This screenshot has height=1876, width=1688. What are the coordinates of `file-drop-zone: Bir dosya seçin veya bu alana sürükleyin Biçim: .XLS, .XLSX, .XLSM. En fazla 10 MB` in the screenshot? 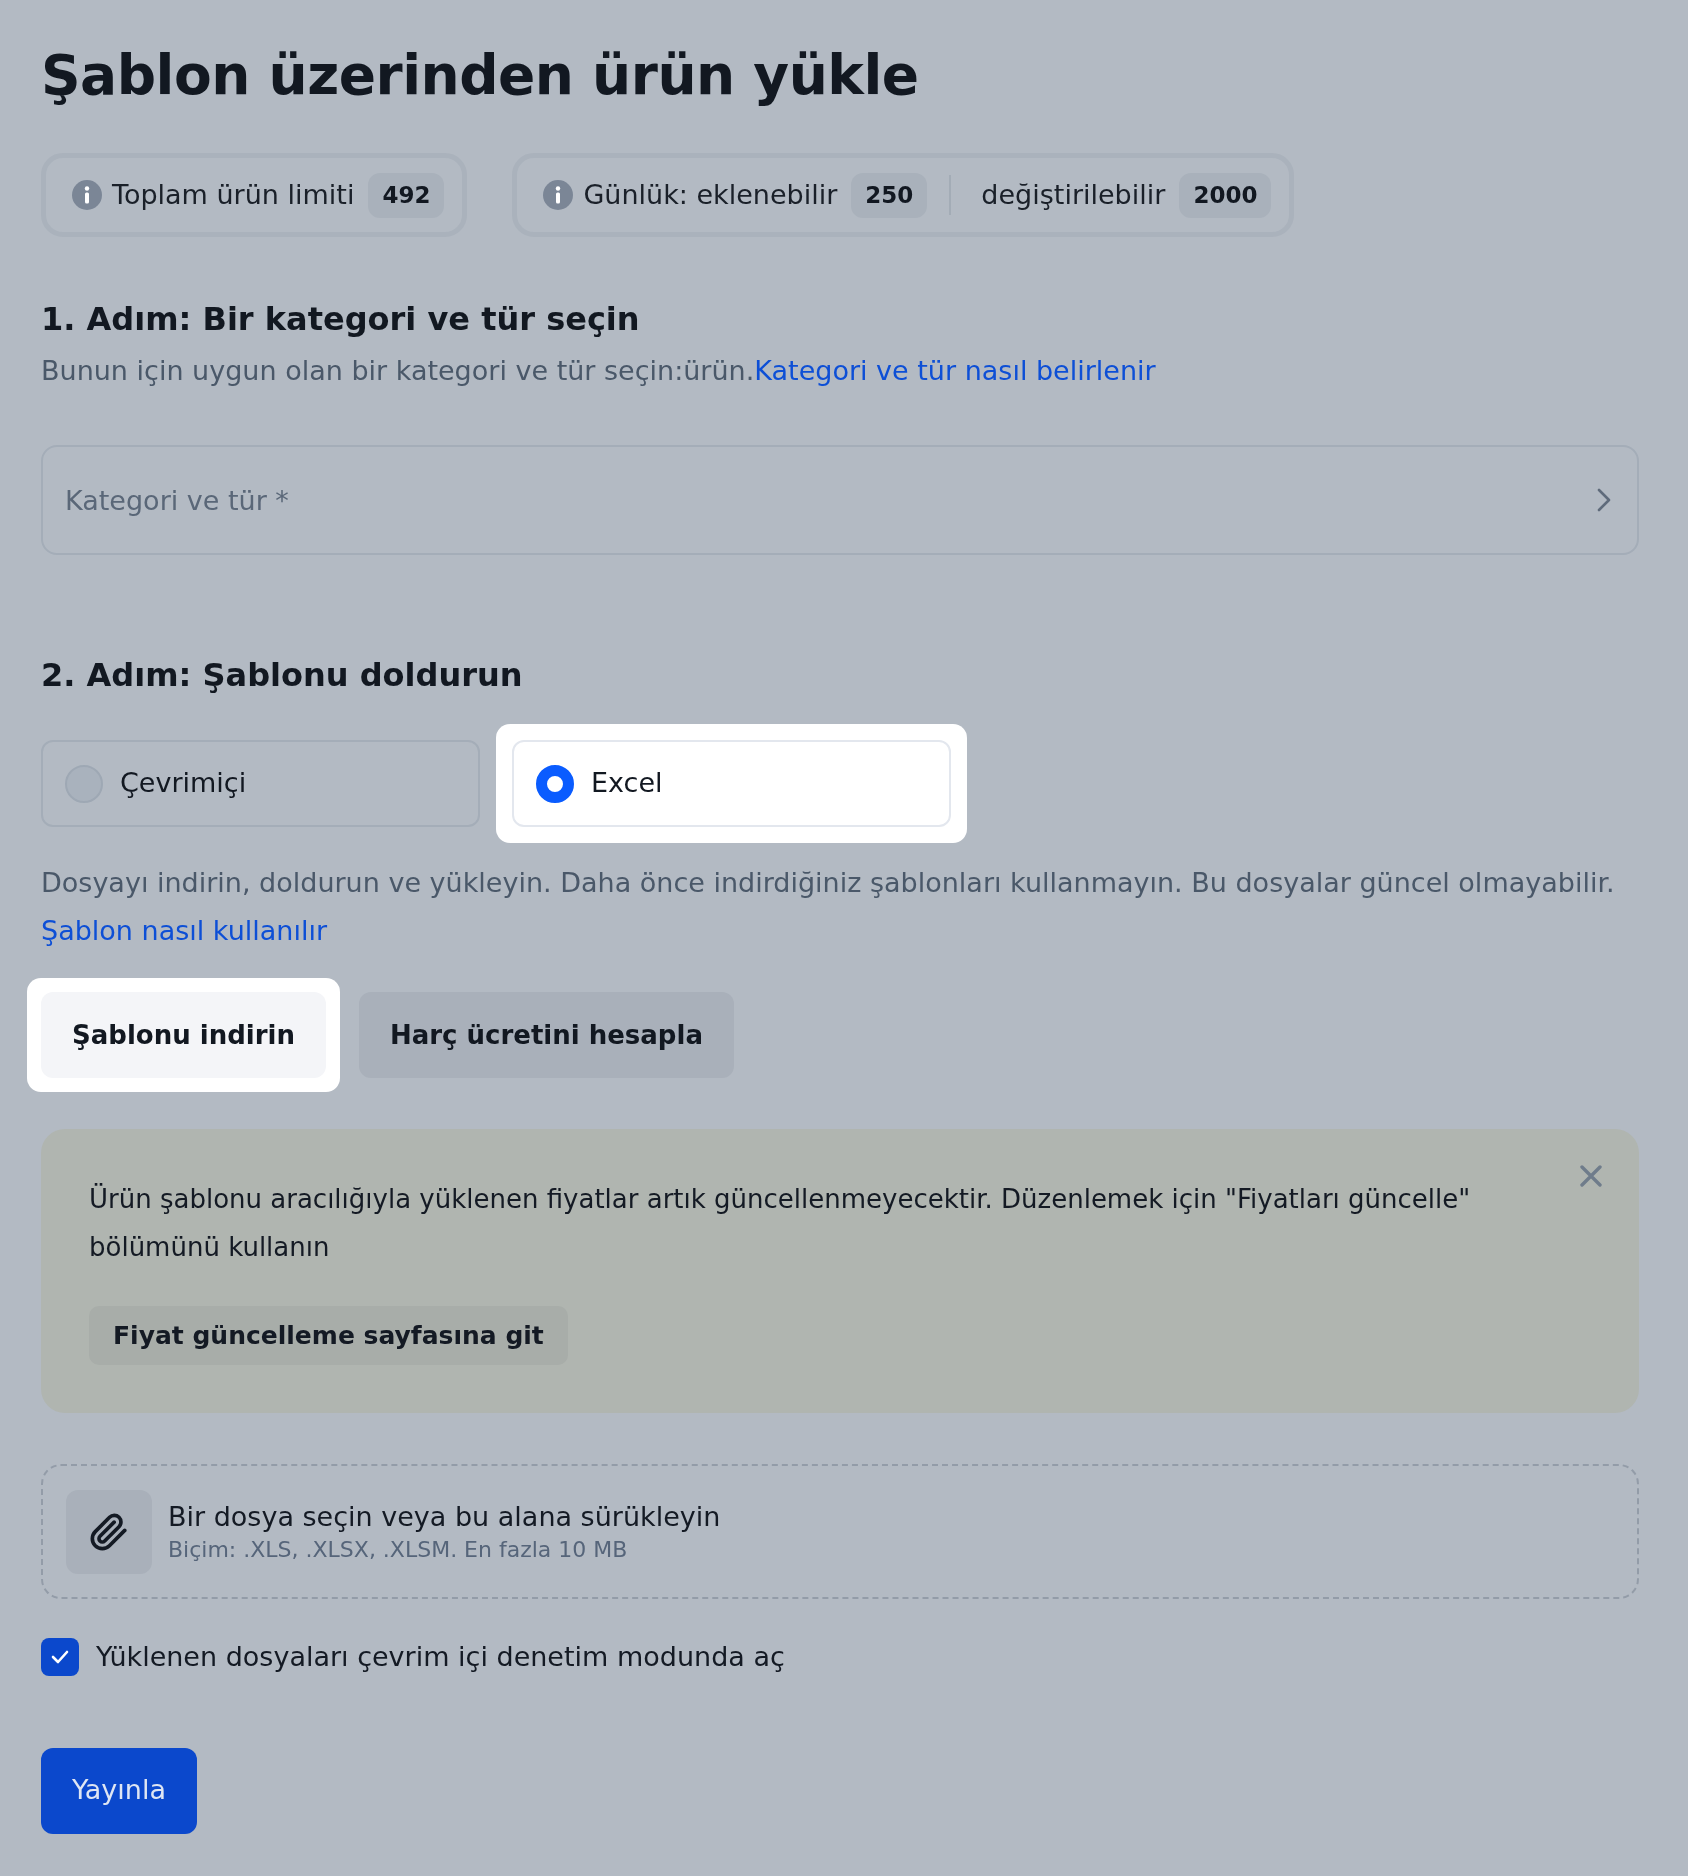 It's located at (840, 1531).